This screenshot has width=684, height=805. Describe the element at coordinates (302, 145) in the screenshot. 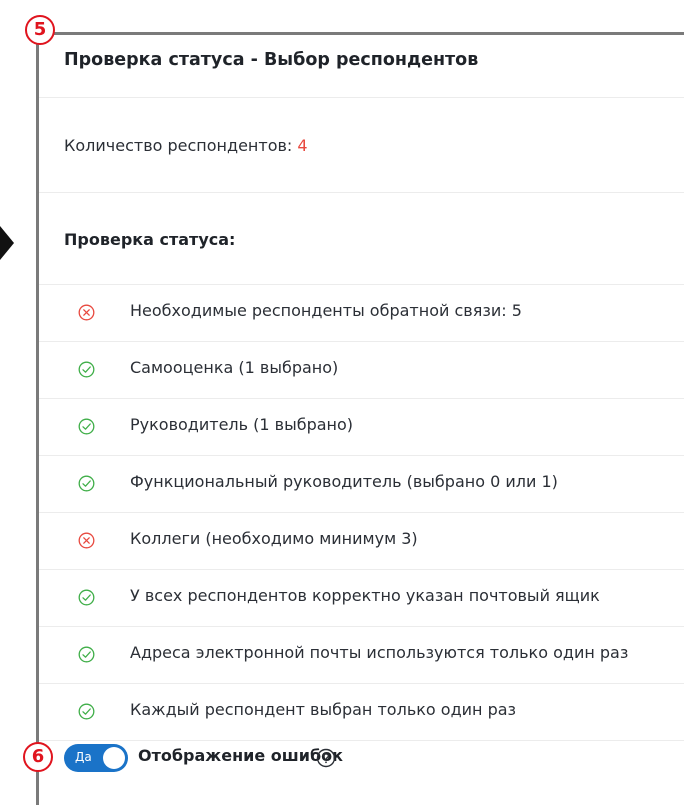

I see `respondent-count-value: 4` at that location.